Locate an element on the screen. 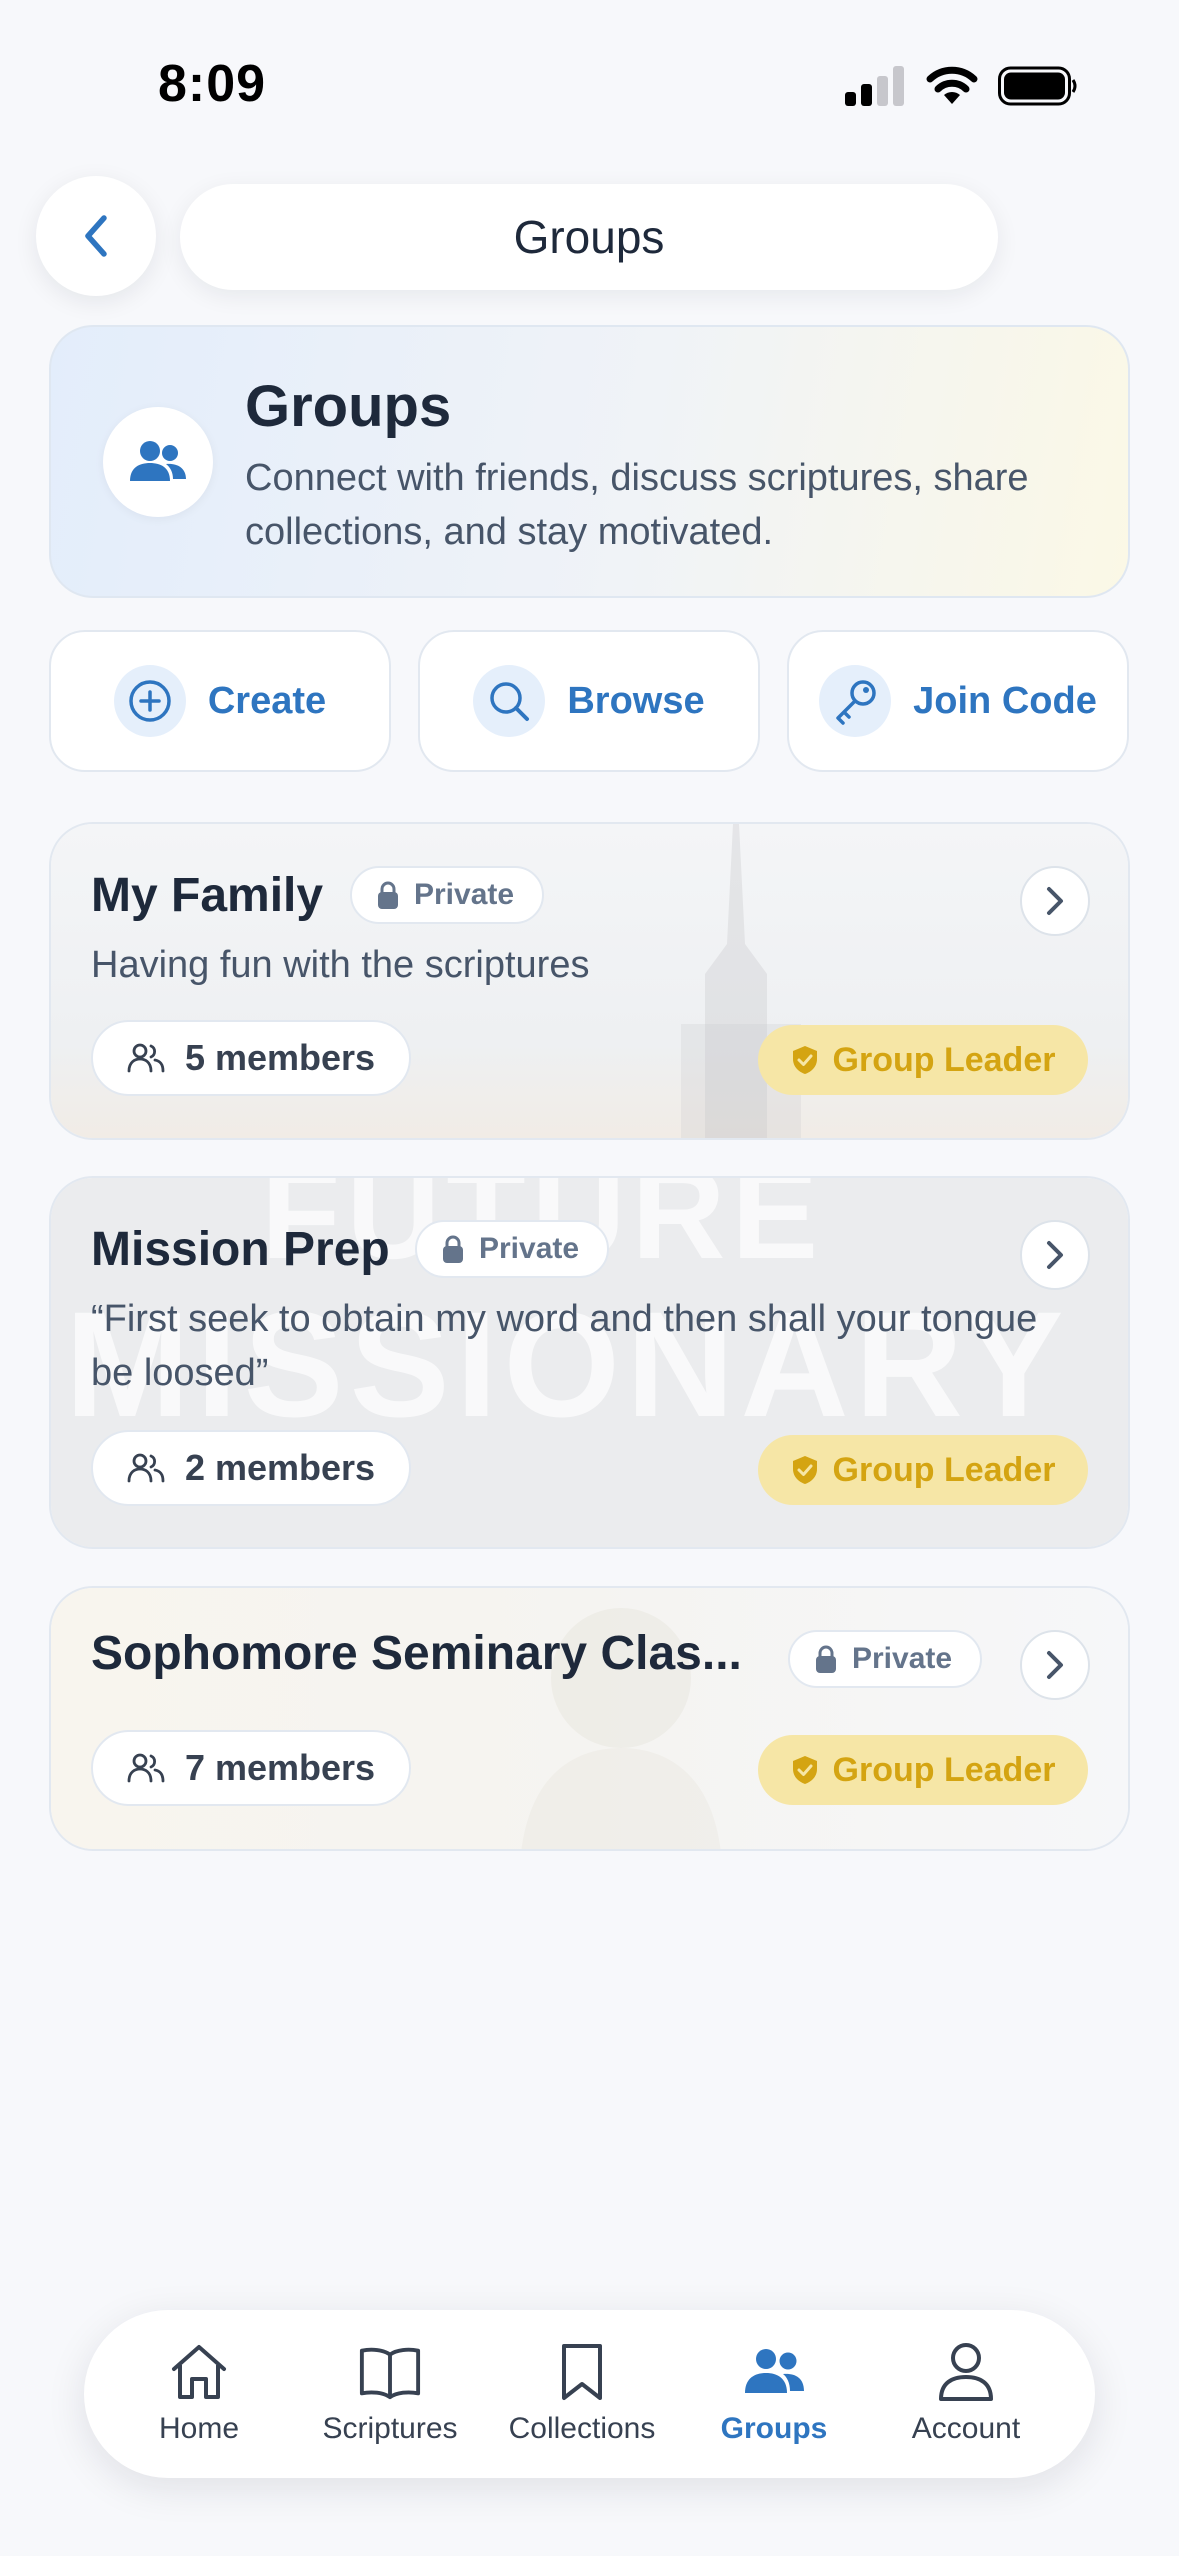 The height and width of the screenshot is (2556, 1179). nav-item-groups: Groups is located at coordinates (774, 2394).